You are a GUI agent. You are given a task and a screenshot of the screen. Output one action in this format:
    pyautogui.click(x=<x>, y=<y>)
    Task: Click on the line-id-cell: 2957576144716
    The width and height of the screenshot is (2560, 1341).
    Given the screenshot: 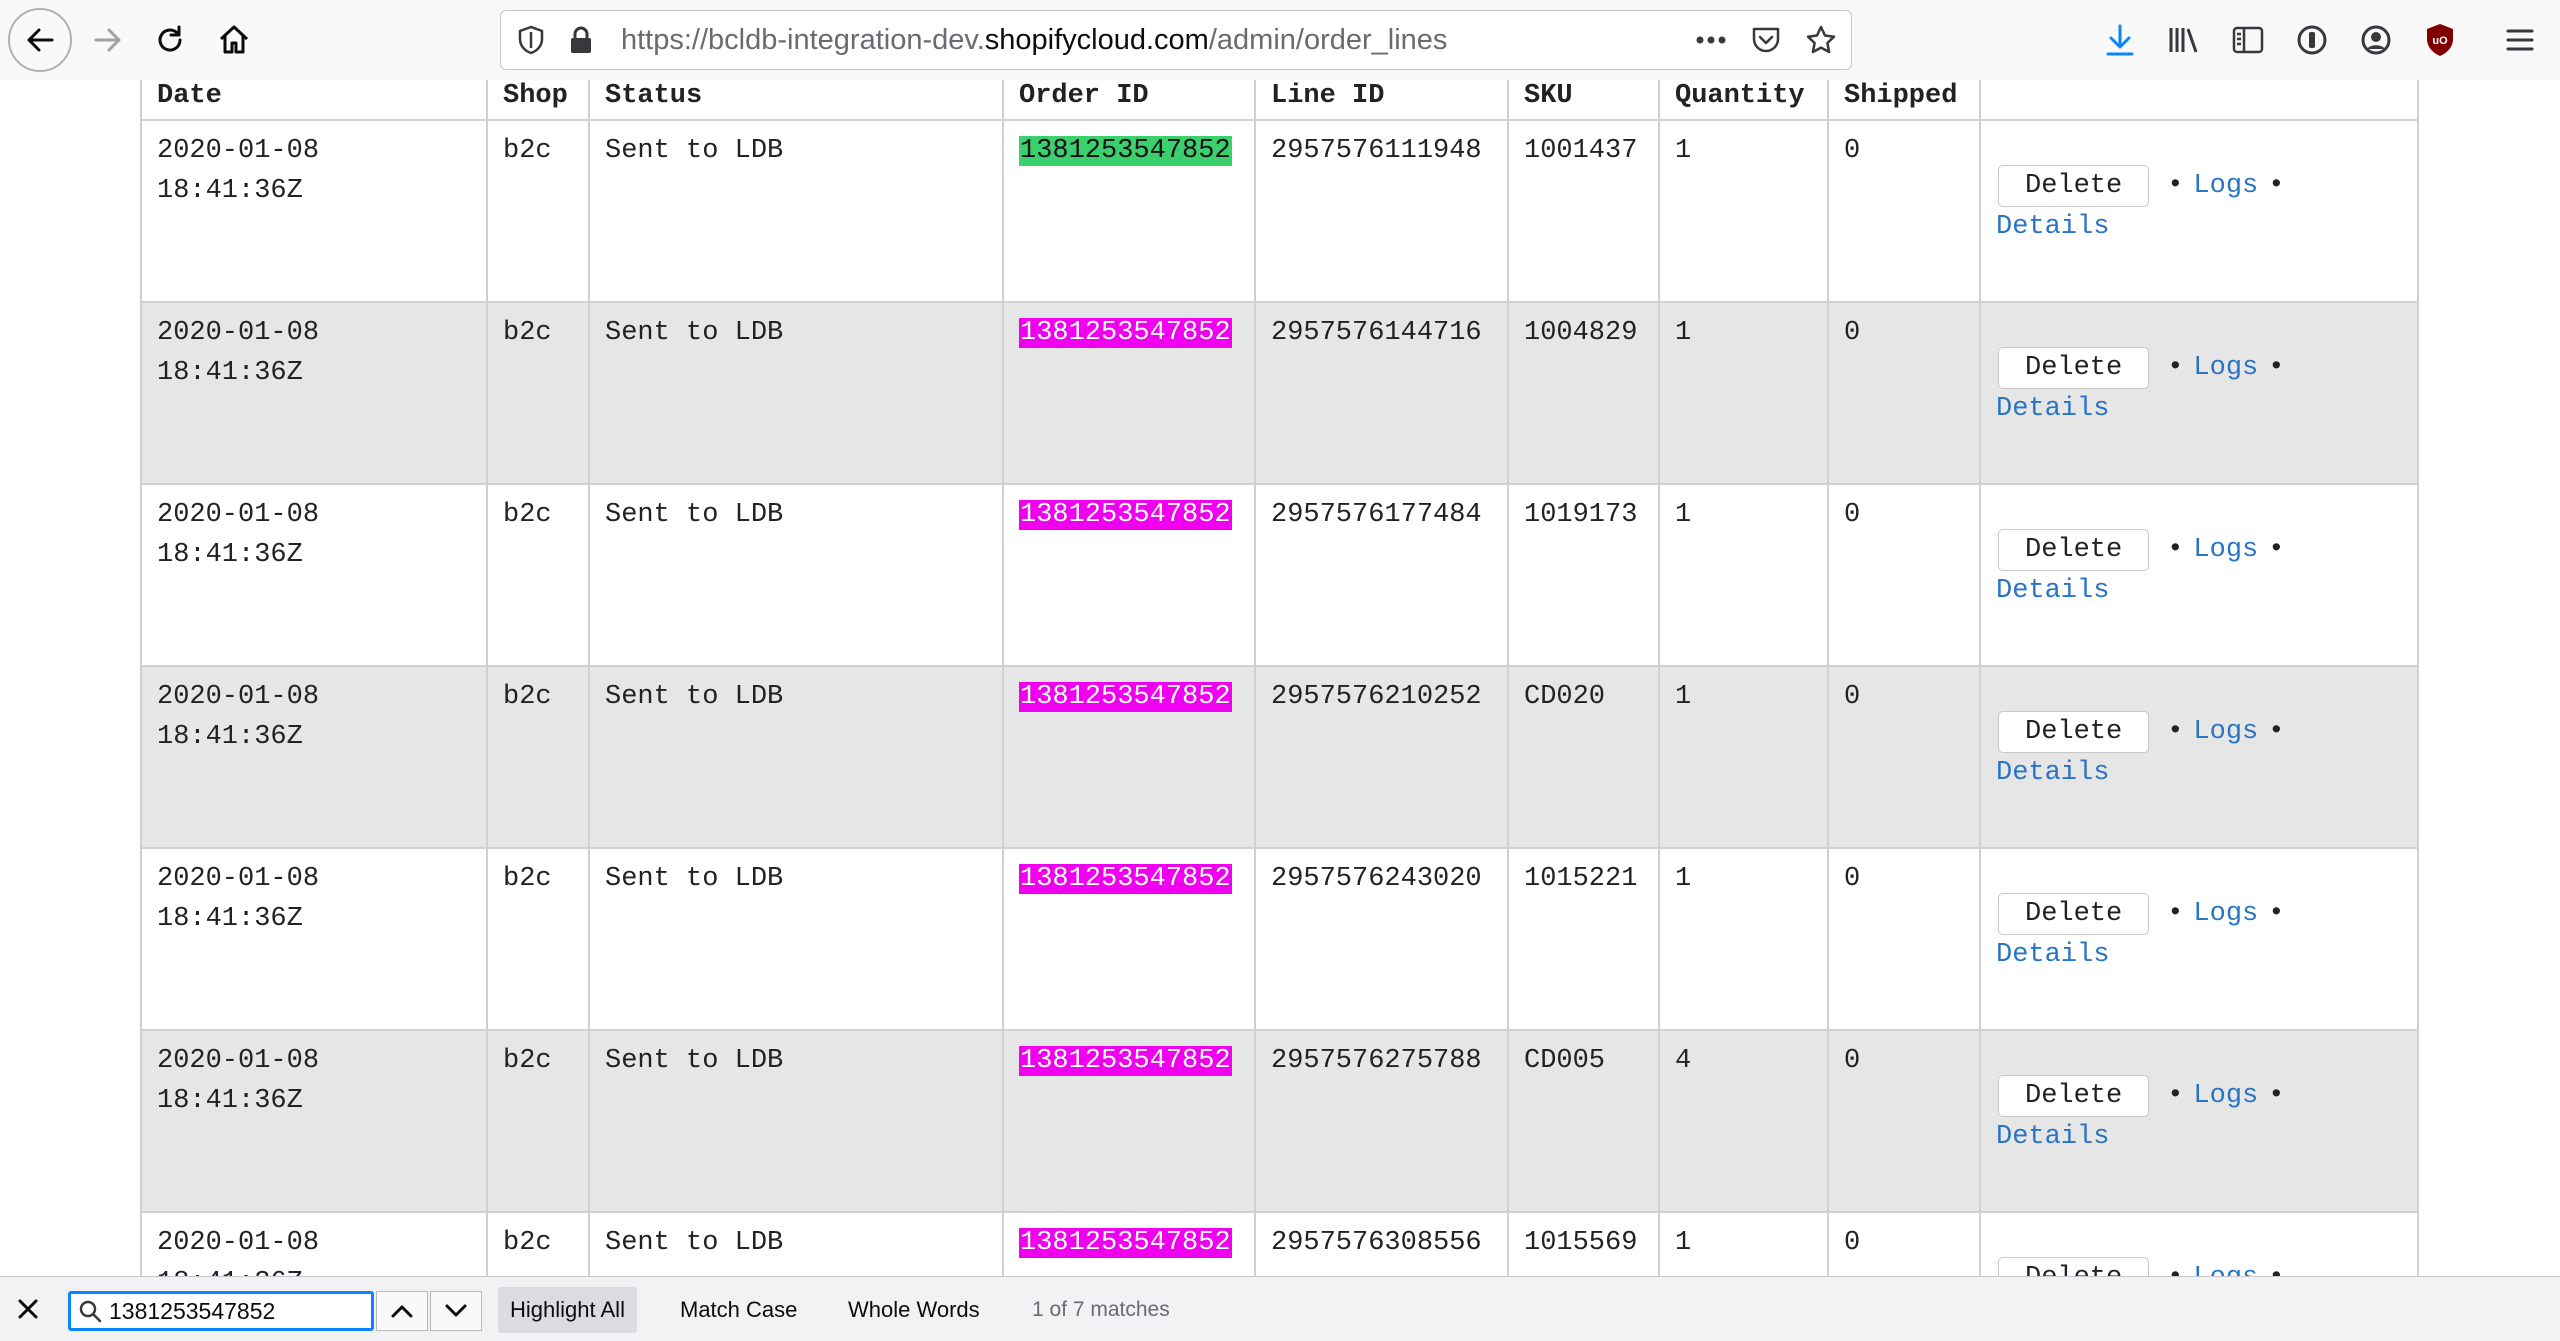 What is the action you would take?
    pyautogui.click(x=1381, y=393)
    